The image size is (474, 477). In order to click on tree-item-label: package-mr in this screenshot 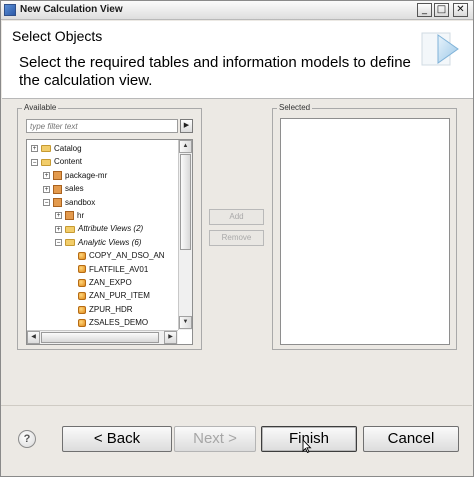, I will do `click(86, 175)`.